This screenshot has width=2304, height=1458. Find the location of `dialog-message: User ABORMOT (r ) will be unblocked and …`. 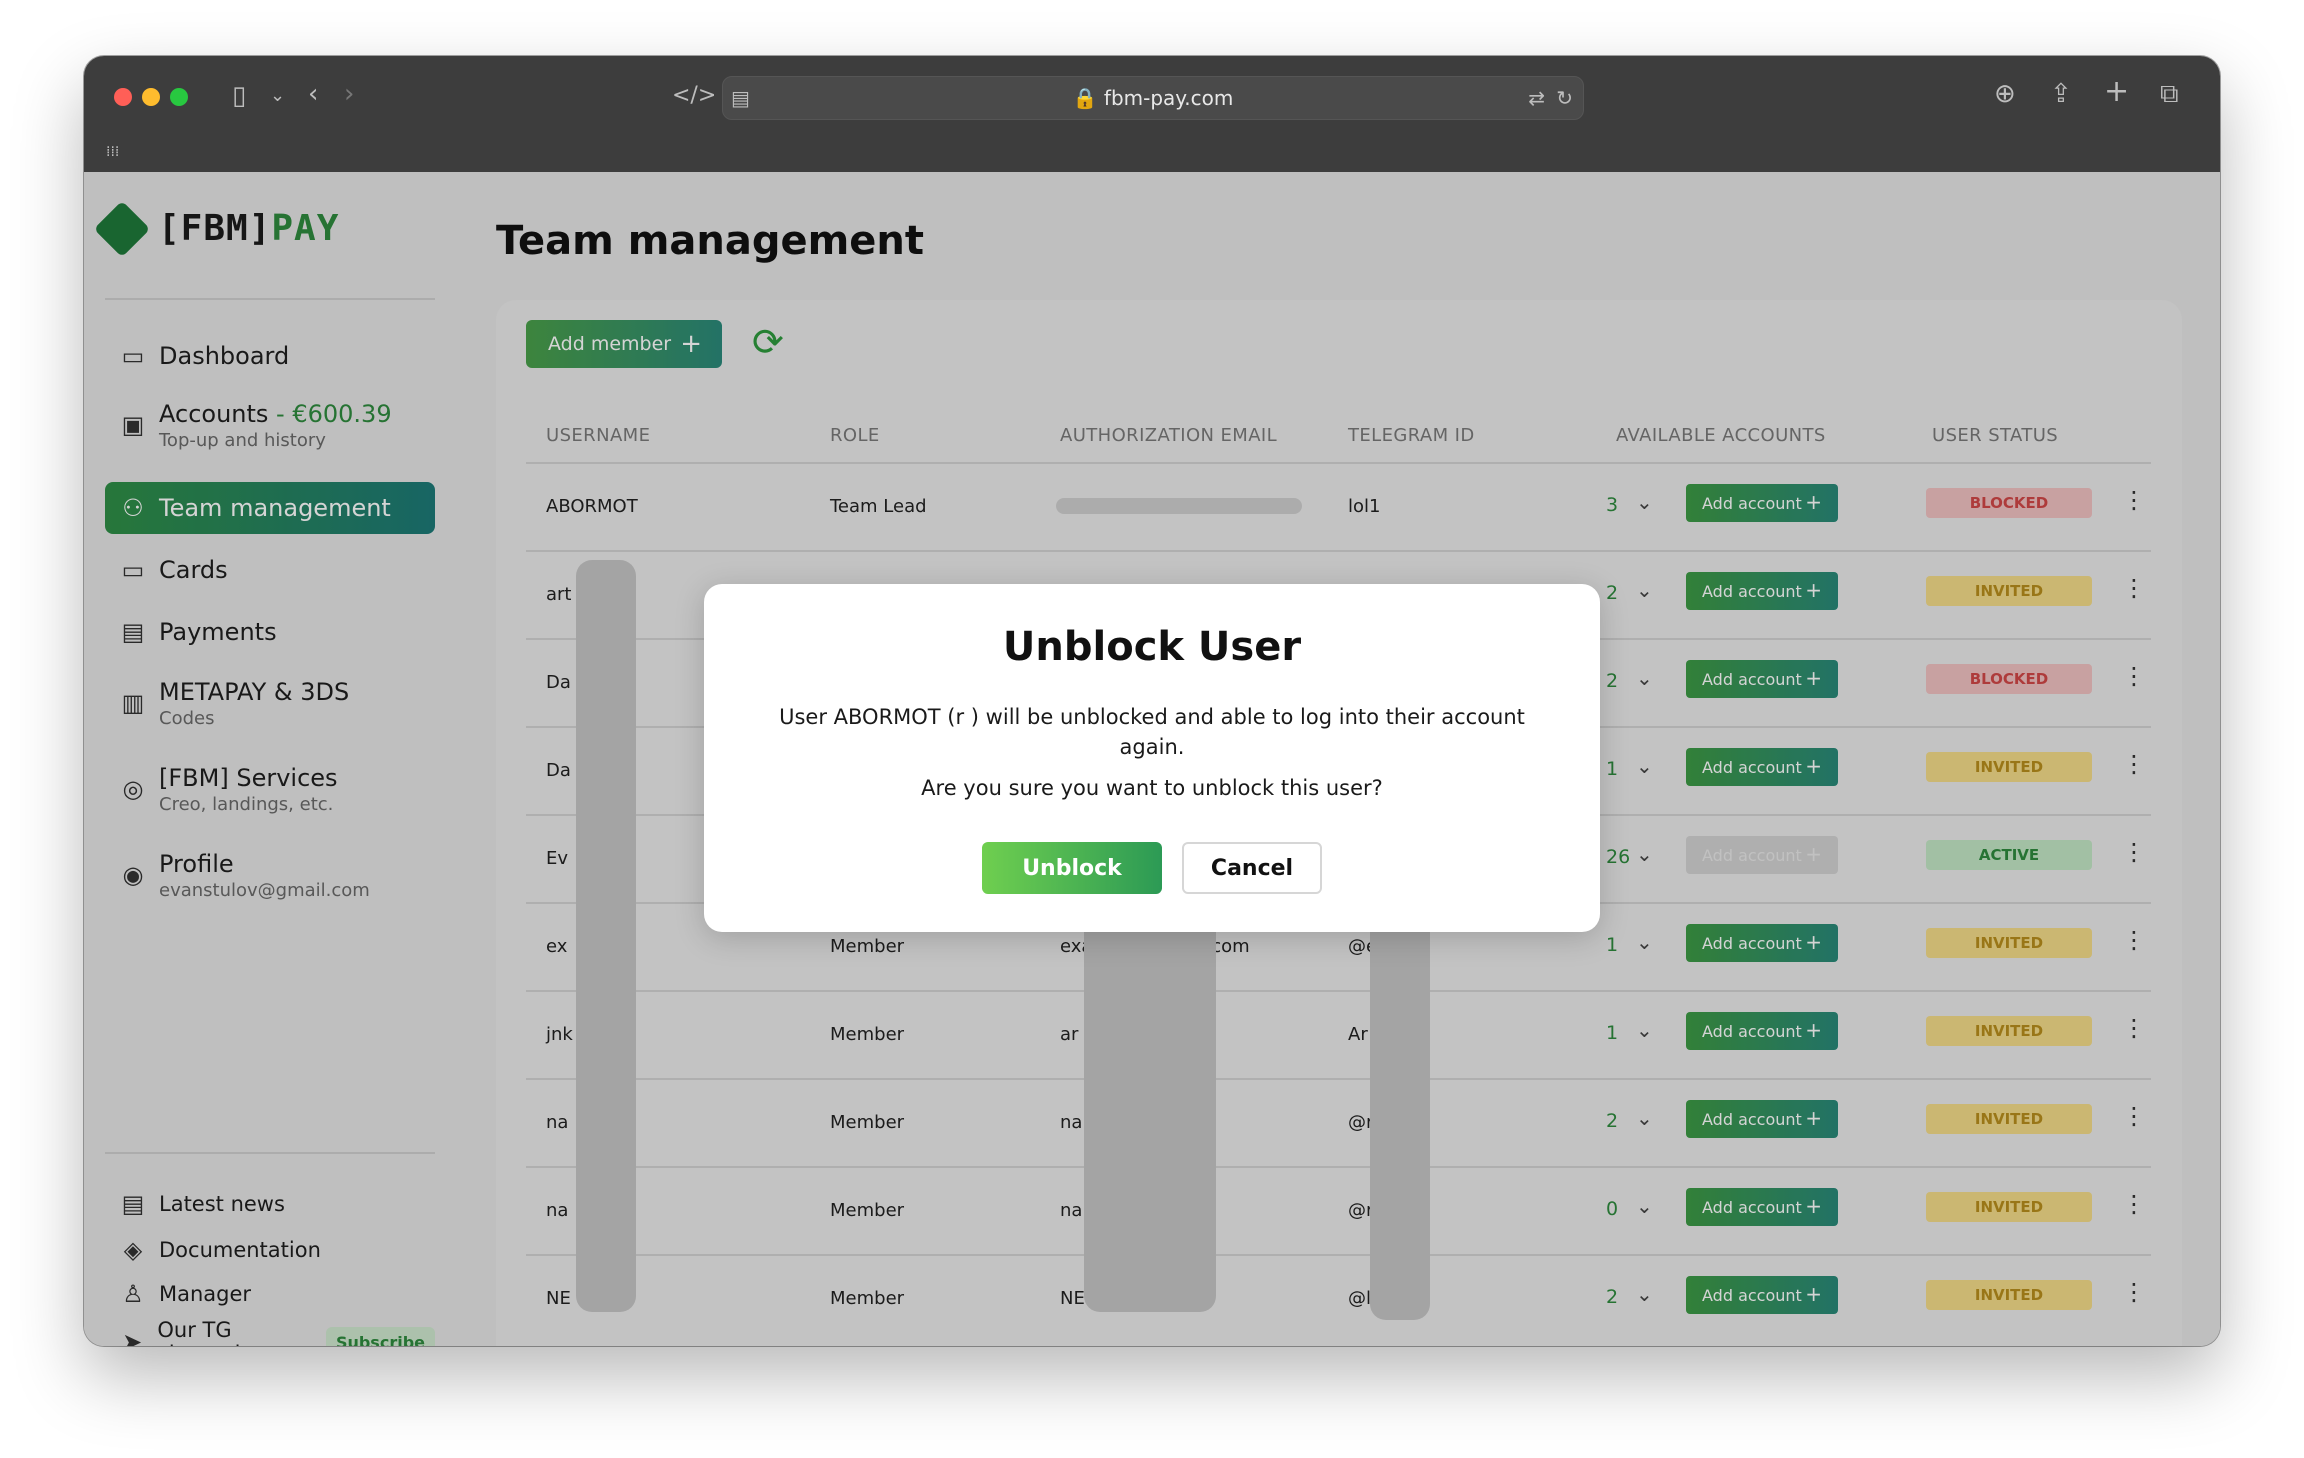

dialog-message: User ABORMOT (r ) will be unblocked and … is located at coordinates (1152, 732).